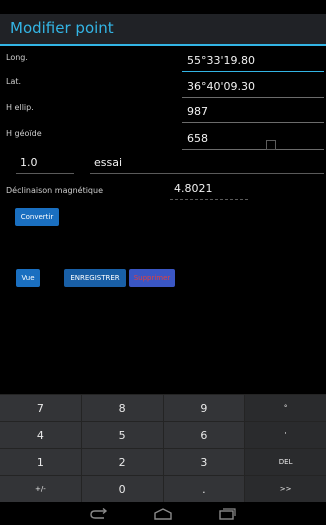 Image resolution: width=326 pixels, height=525 pixels. Describe the element at coordinates (253, 62) in the screenshot. I see `longitude-field: 55°33'19.80` at that location.